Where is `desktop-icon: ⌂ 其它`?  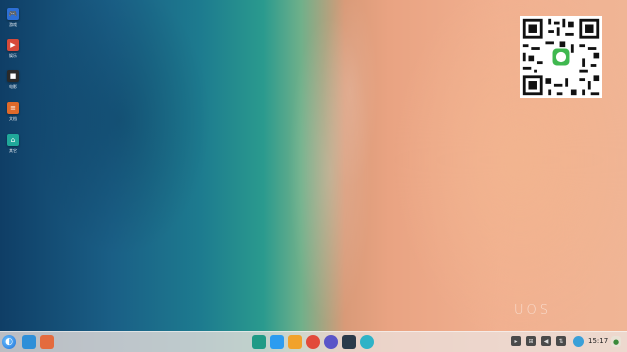 desktop-icon: ⌂ 其它 is located at coordinates (13, 143).